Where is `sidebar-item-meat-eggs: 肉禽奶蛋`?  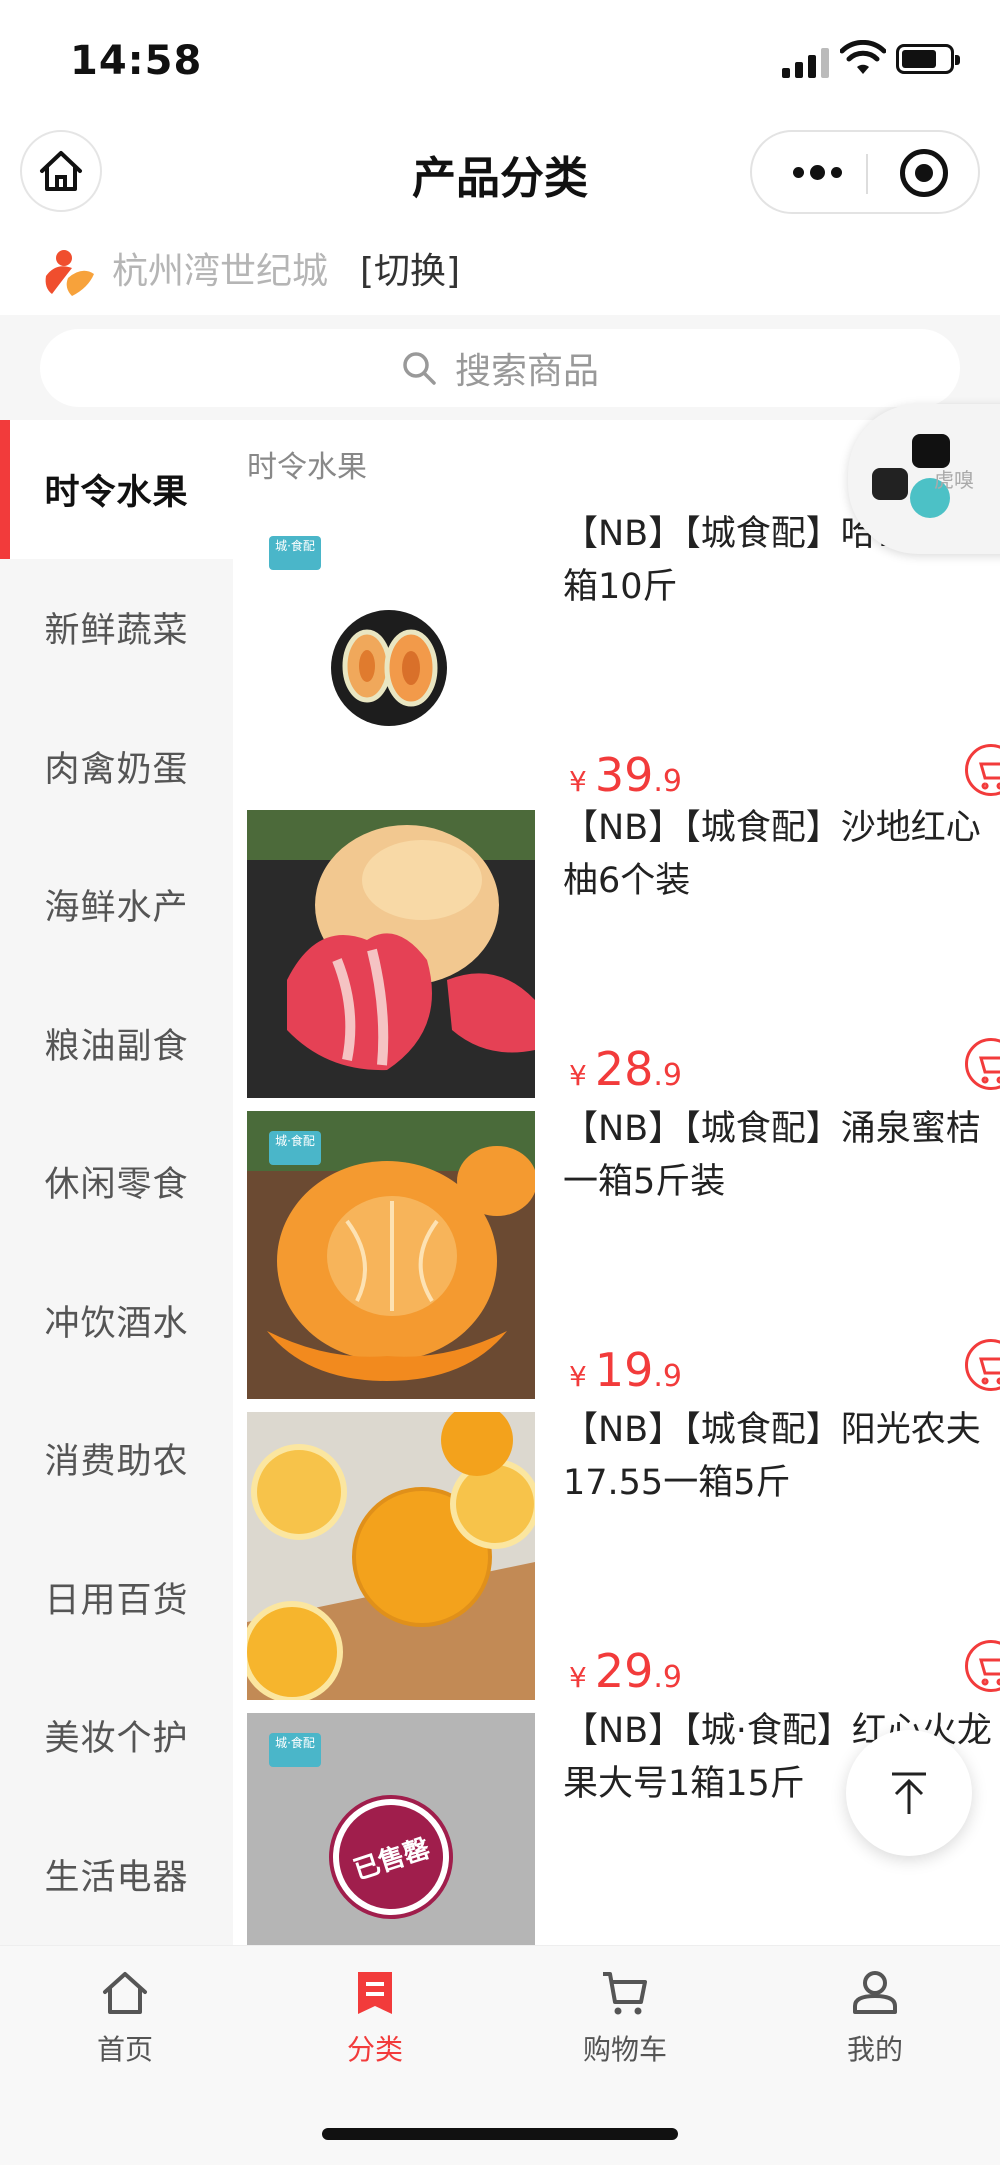
sidebar-item-meat-eggs: 肉禽奶蛋 is located at coordinates (116, 766).